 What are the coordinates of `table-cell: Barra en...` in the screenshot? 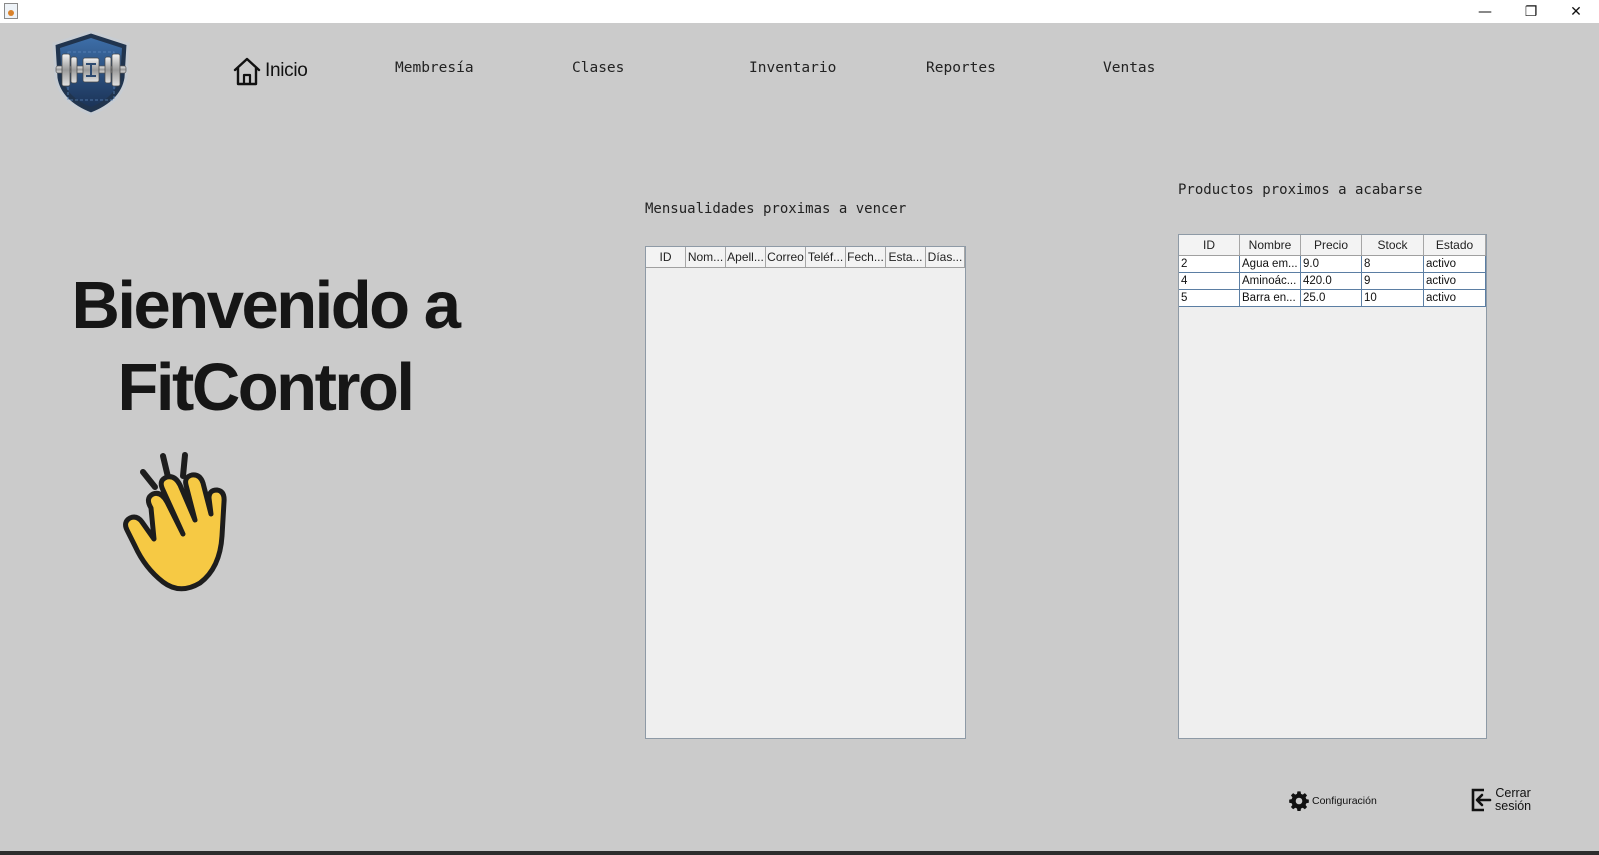 It's located at (1270, 298).